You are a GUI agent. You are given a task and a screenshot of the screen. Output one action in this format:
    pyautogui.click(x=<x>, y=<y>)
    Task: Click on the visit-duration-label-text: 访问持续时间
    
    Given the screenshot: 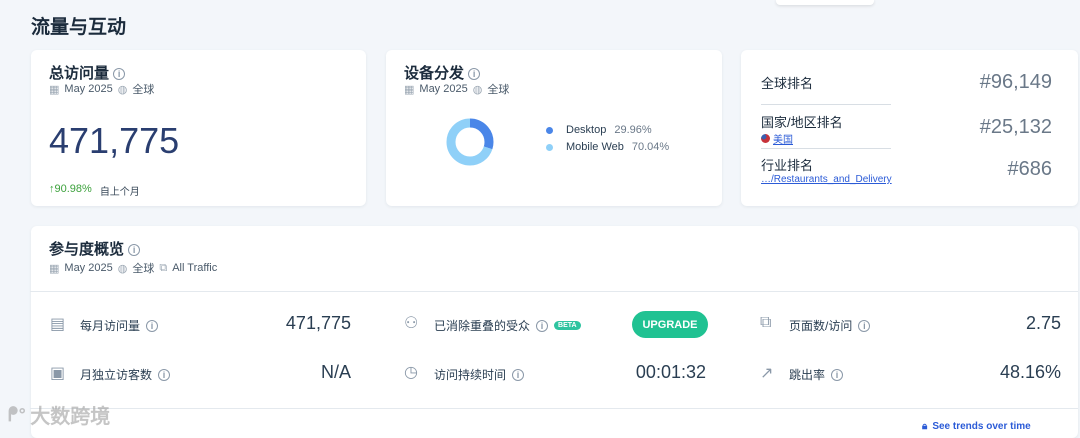 What is the action you would take?
    pyautogui.click(x=470, y=375)
    